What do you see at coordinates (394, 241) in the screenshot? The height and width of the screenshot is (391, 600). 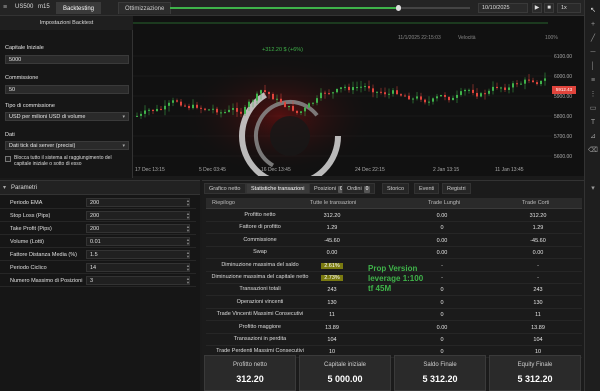 I see `stats-row: Commissione -45.60 0.00 -45.60` at bounding box center [394, 241].